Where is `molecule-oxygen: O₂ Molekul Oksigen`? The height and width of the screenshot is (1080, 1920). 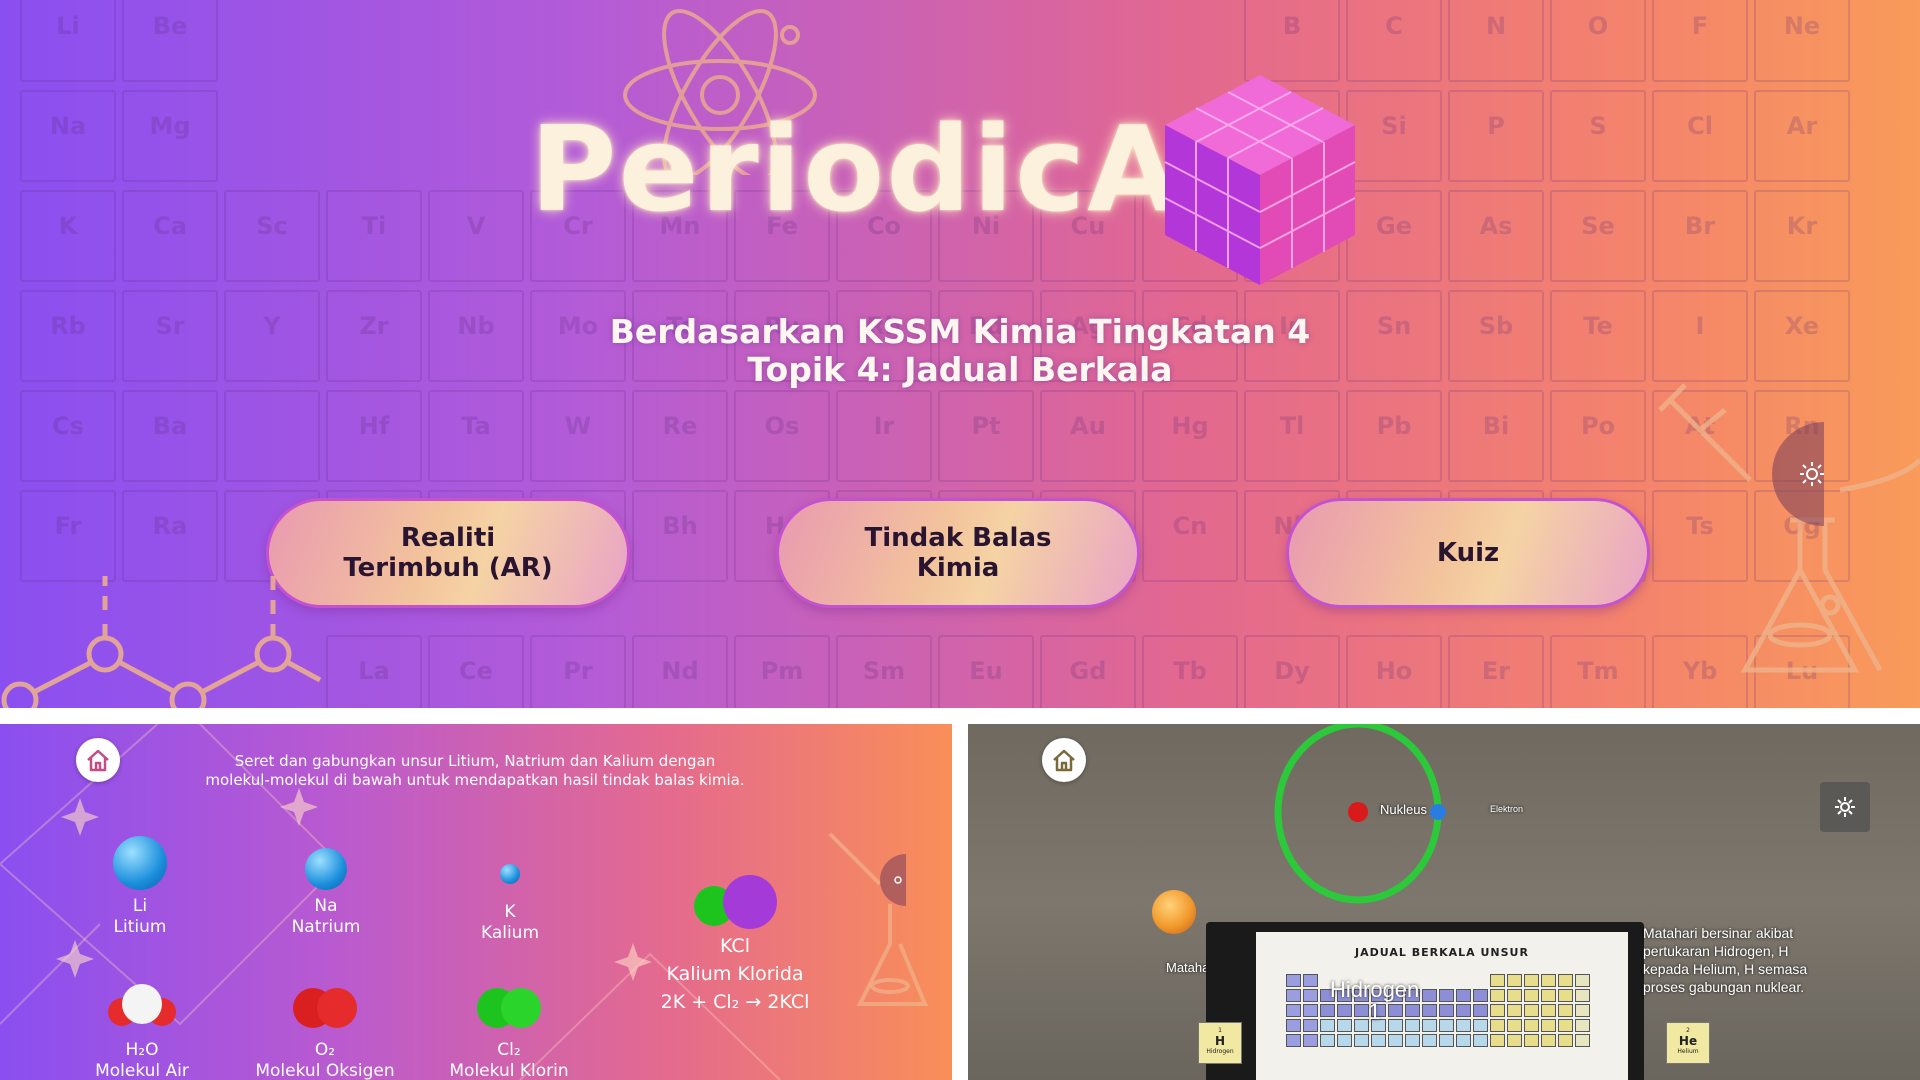 molecule-oxygen: O₂ Molekul Oksigen is located at coordinates (325, 1029).